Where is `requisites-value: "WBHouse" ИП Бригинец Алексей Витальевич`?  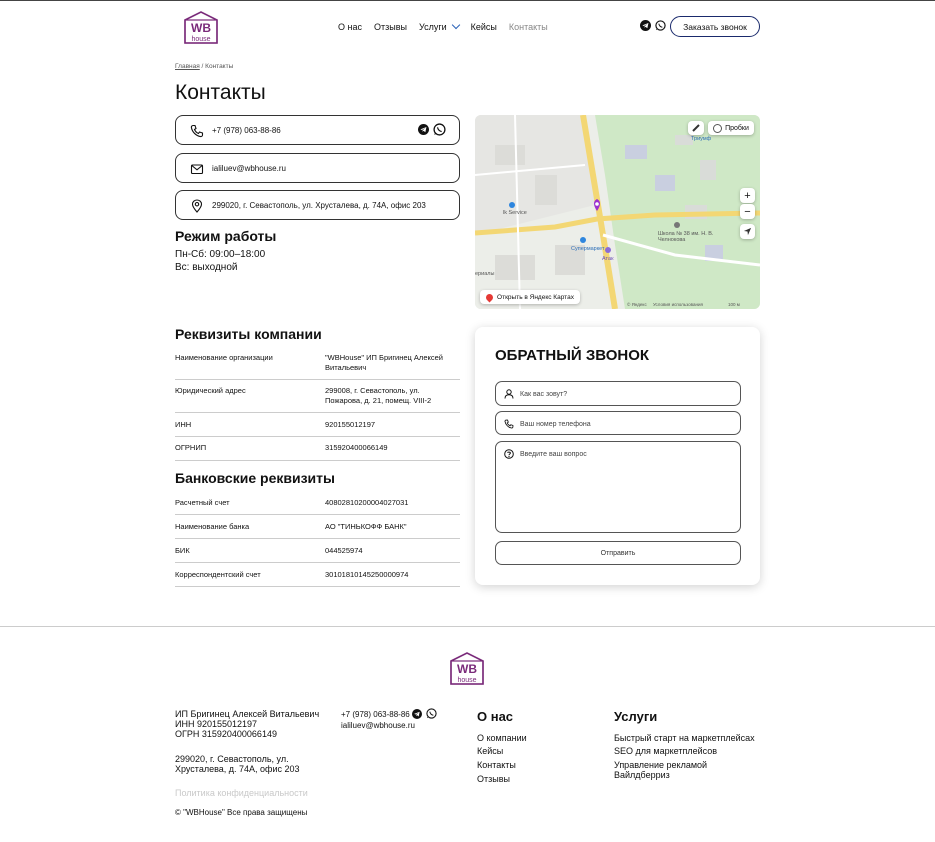 requisites-value: "WBHouse" ИП Бригинец Алексей Витальевич is located at coordinates (384, 362).